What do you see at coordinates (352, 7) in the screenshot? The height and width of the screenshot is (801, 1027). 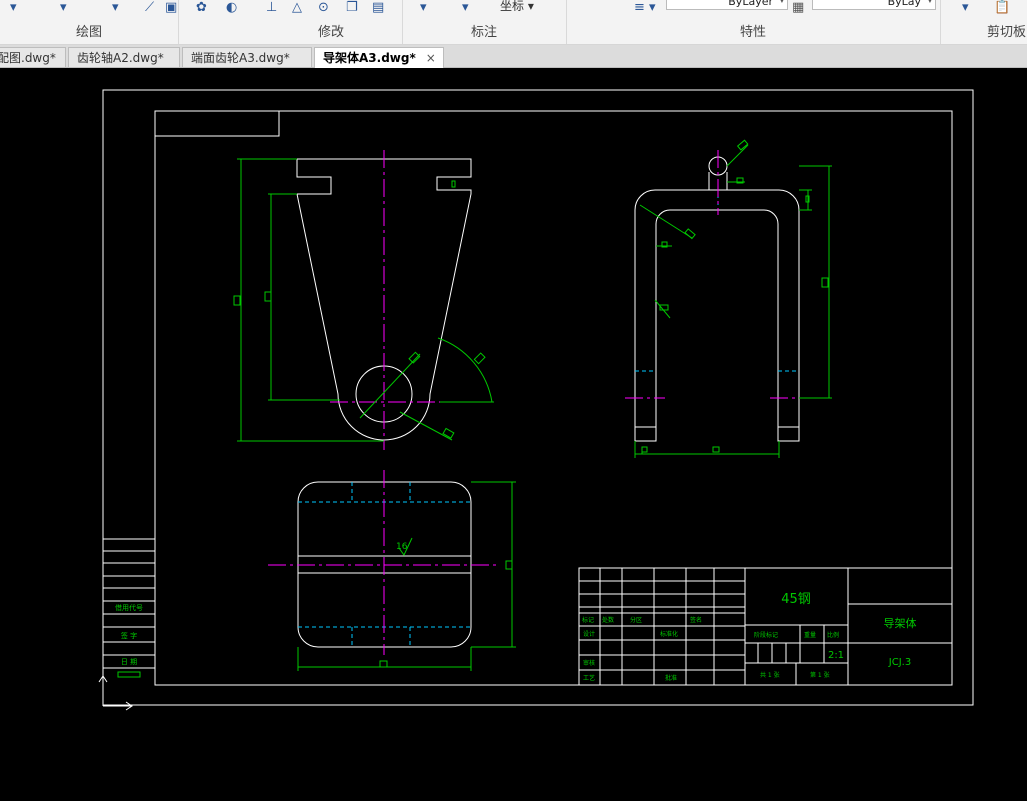 I see `copy-tool-icon: ❐` at bounding box center [352, 7].